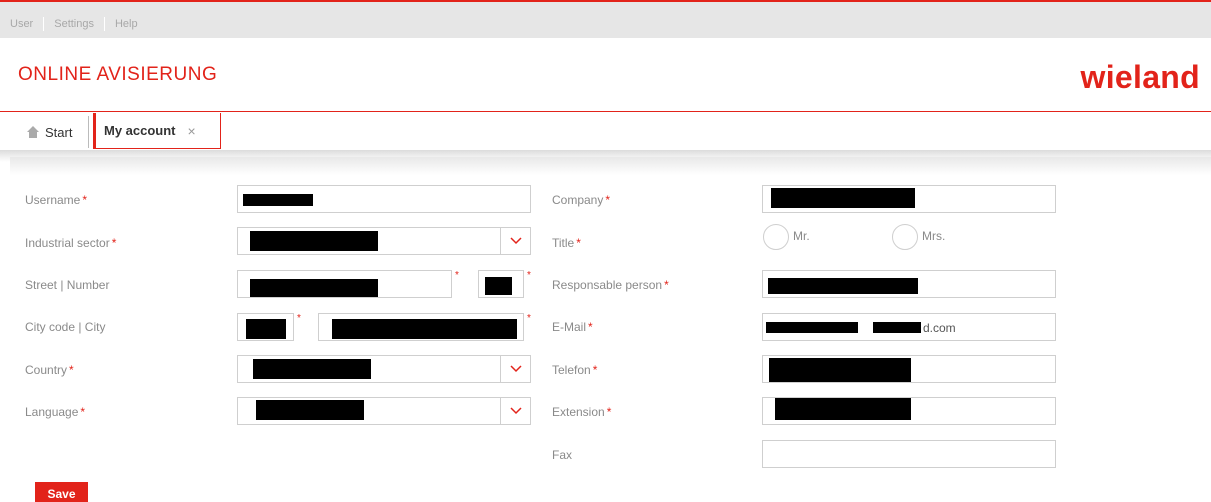 This screenshot has height=502, width=1211. What do you see at coordinates (49, 370) in the screenshot?
I see `country-label: Country *` at bounding box center [49, 370].